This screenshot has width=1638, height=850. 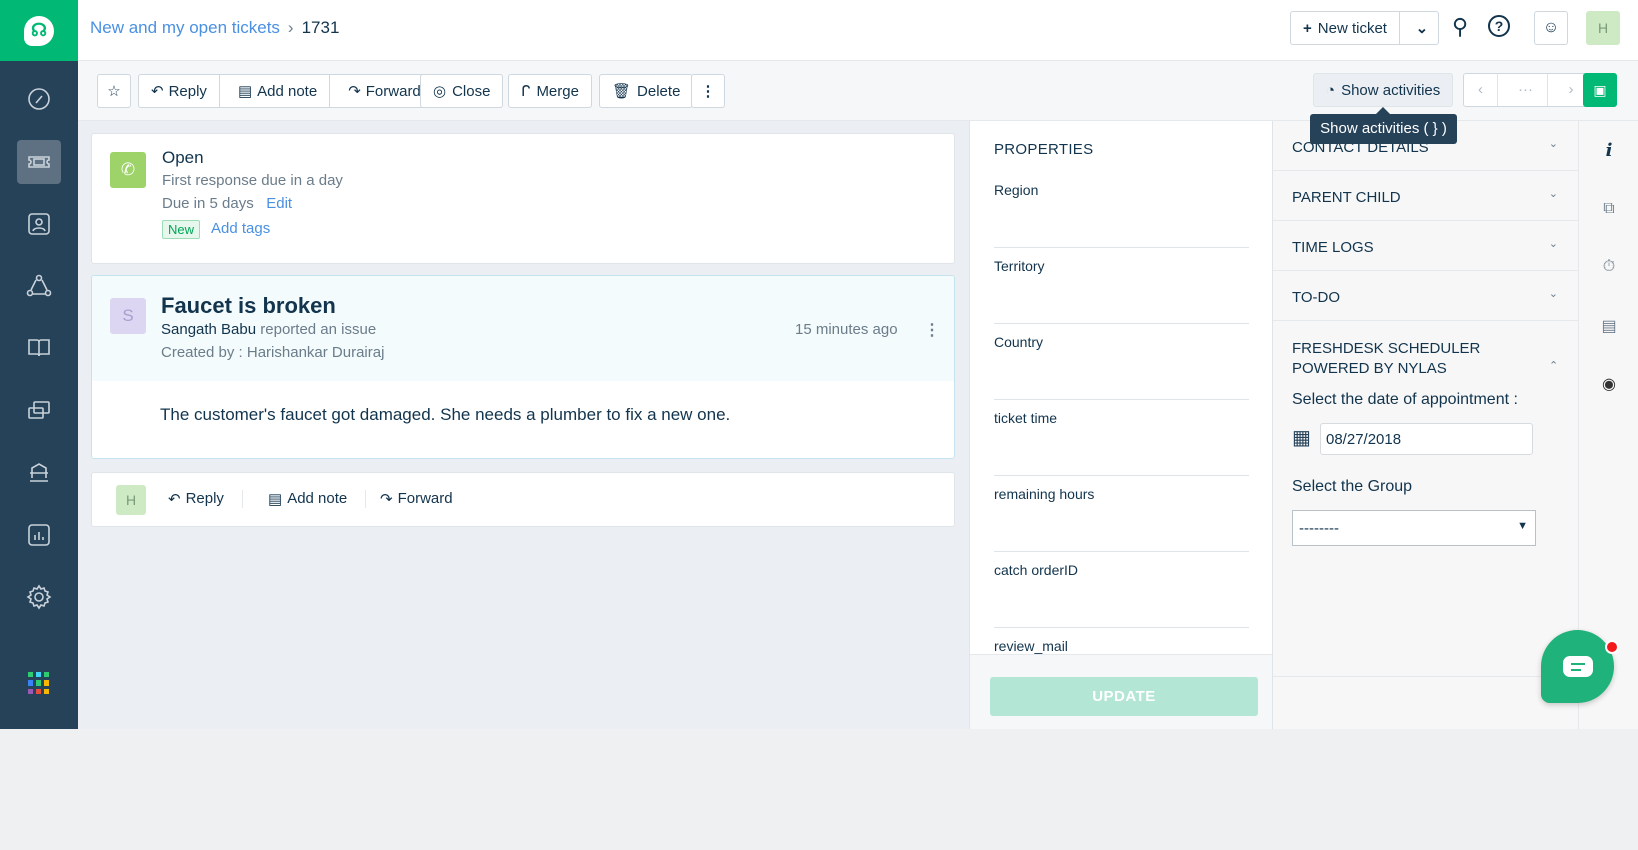 What do you see at coordinates (1307, 28) in the screenshot?
I see `plus-icon: +` at bounding box center [1307, 28].